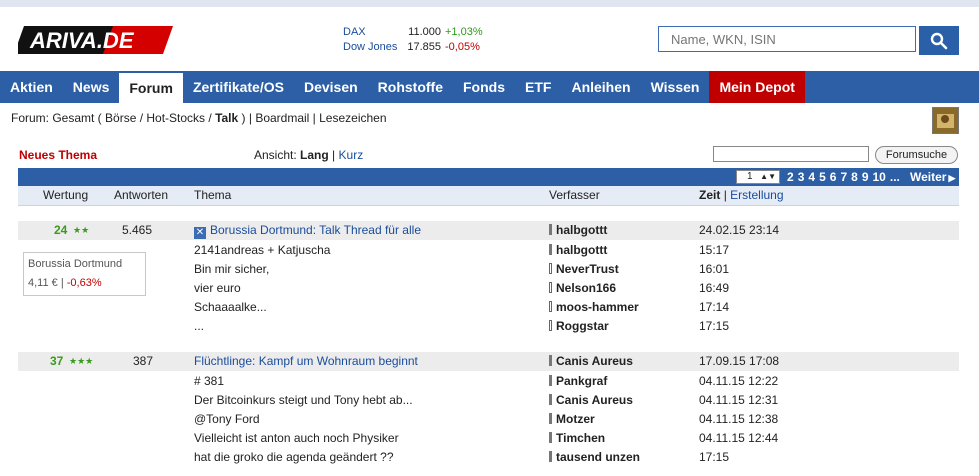  What do you see at coordinates (598, 457) in the screenshot?
I see `author-name: tausend unzen` at bounding box center [598, 457].